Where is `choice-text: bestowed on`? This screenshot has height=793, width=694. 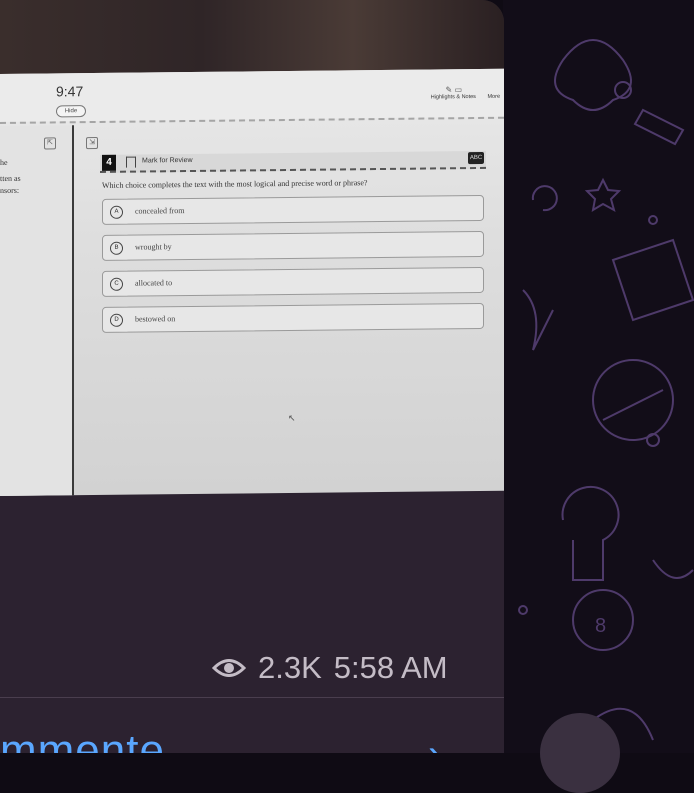 choice-text: bestowed on is located at coordinates (155, 319).